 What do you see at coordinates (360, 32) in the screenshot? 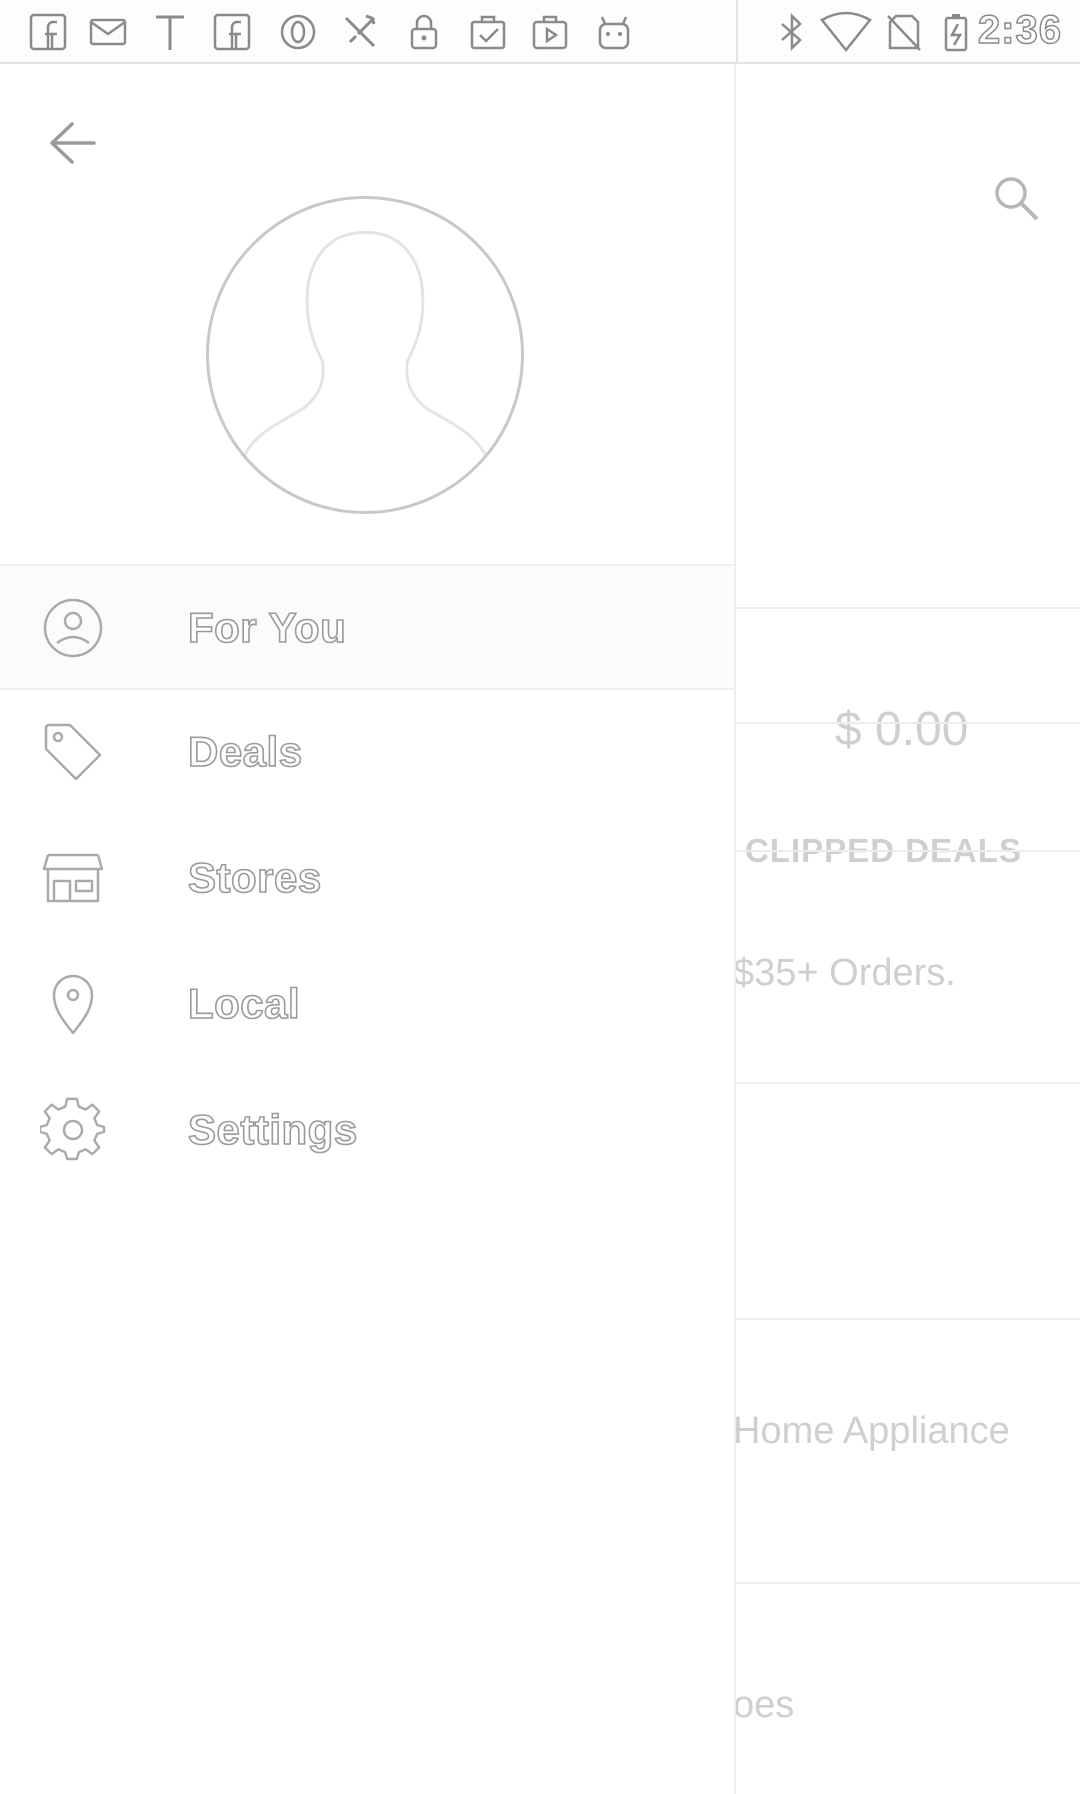
I see `tools-icon` at bounding box center [360, 32].